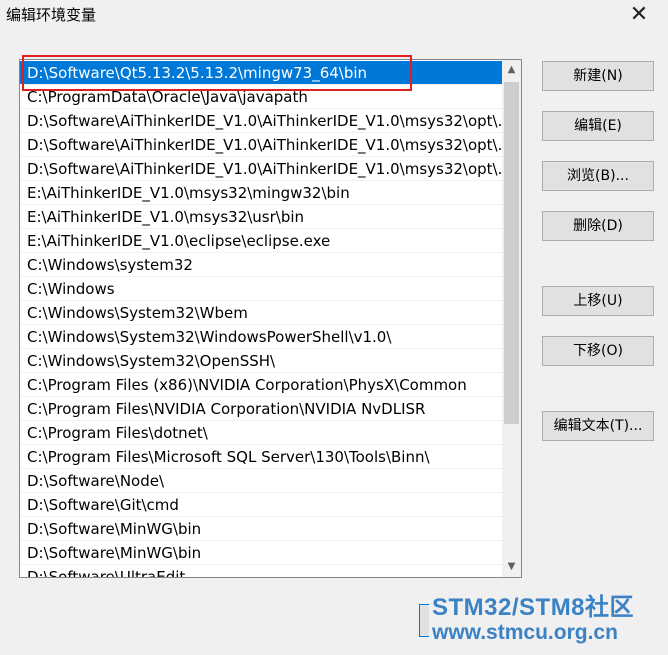 The height and width of the screenshot is (655, 668). What do you see at coordinates (261, 481) in the screenshot?
I see `path-list-item: D:\Software\Node\` at bounding box center [261, 481].